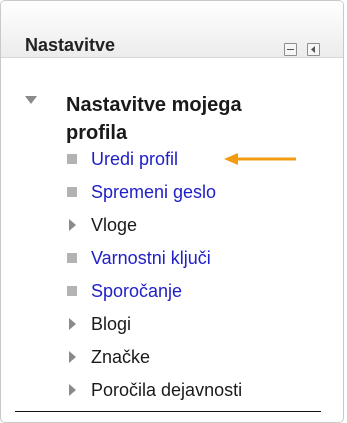 This screenshot has height=423, width=347. What do you see at coordinates (168, 411) in the screenshot?
I see `divider` at bounding box center [168, 411].